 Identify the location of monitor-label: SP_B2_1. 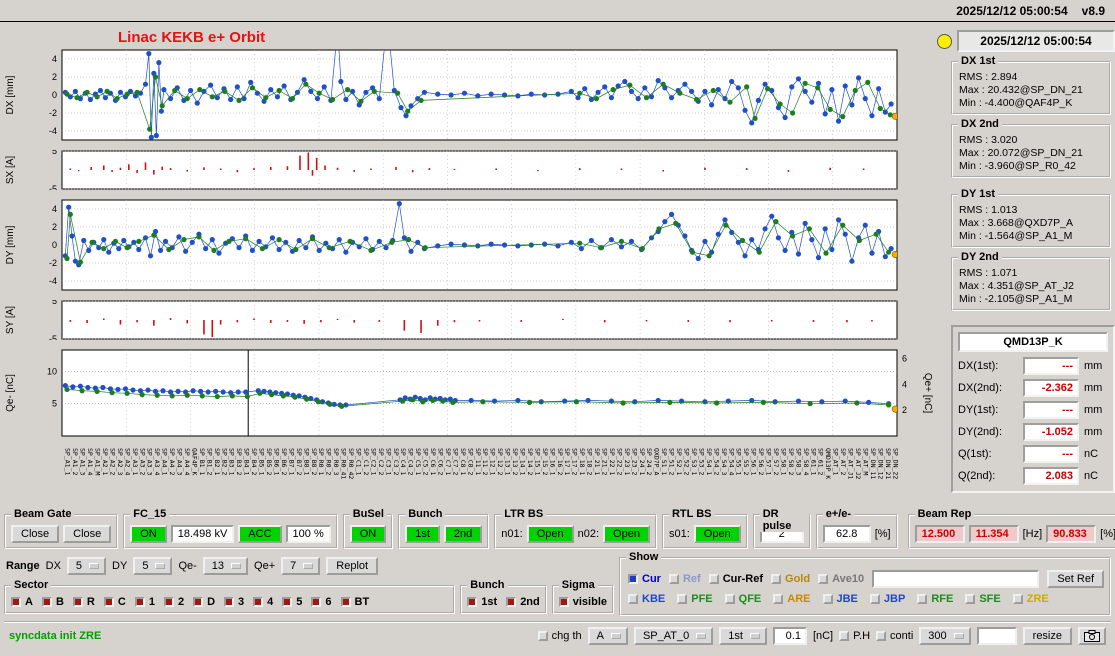
(217, 461).